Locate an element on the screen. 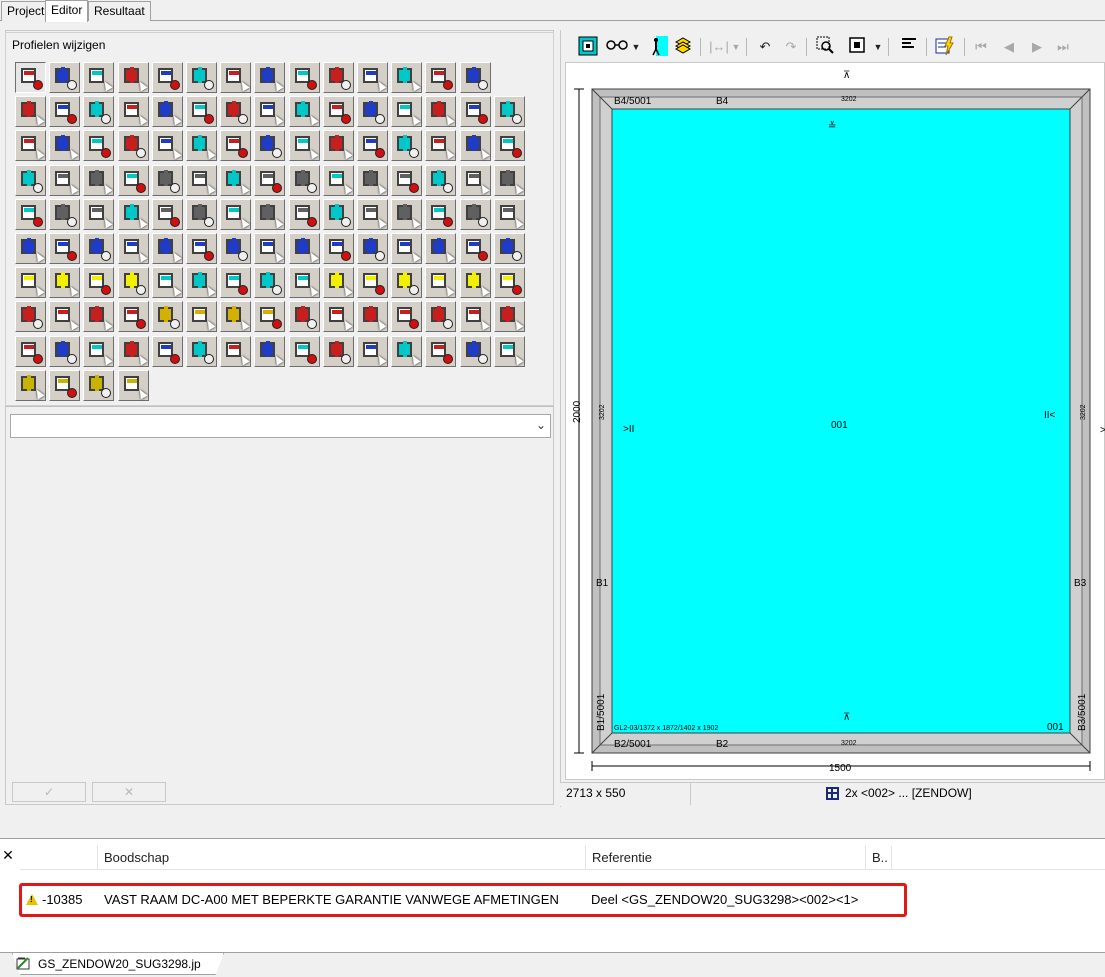  tab-editor: Editor is located at coordinates (67, 11).